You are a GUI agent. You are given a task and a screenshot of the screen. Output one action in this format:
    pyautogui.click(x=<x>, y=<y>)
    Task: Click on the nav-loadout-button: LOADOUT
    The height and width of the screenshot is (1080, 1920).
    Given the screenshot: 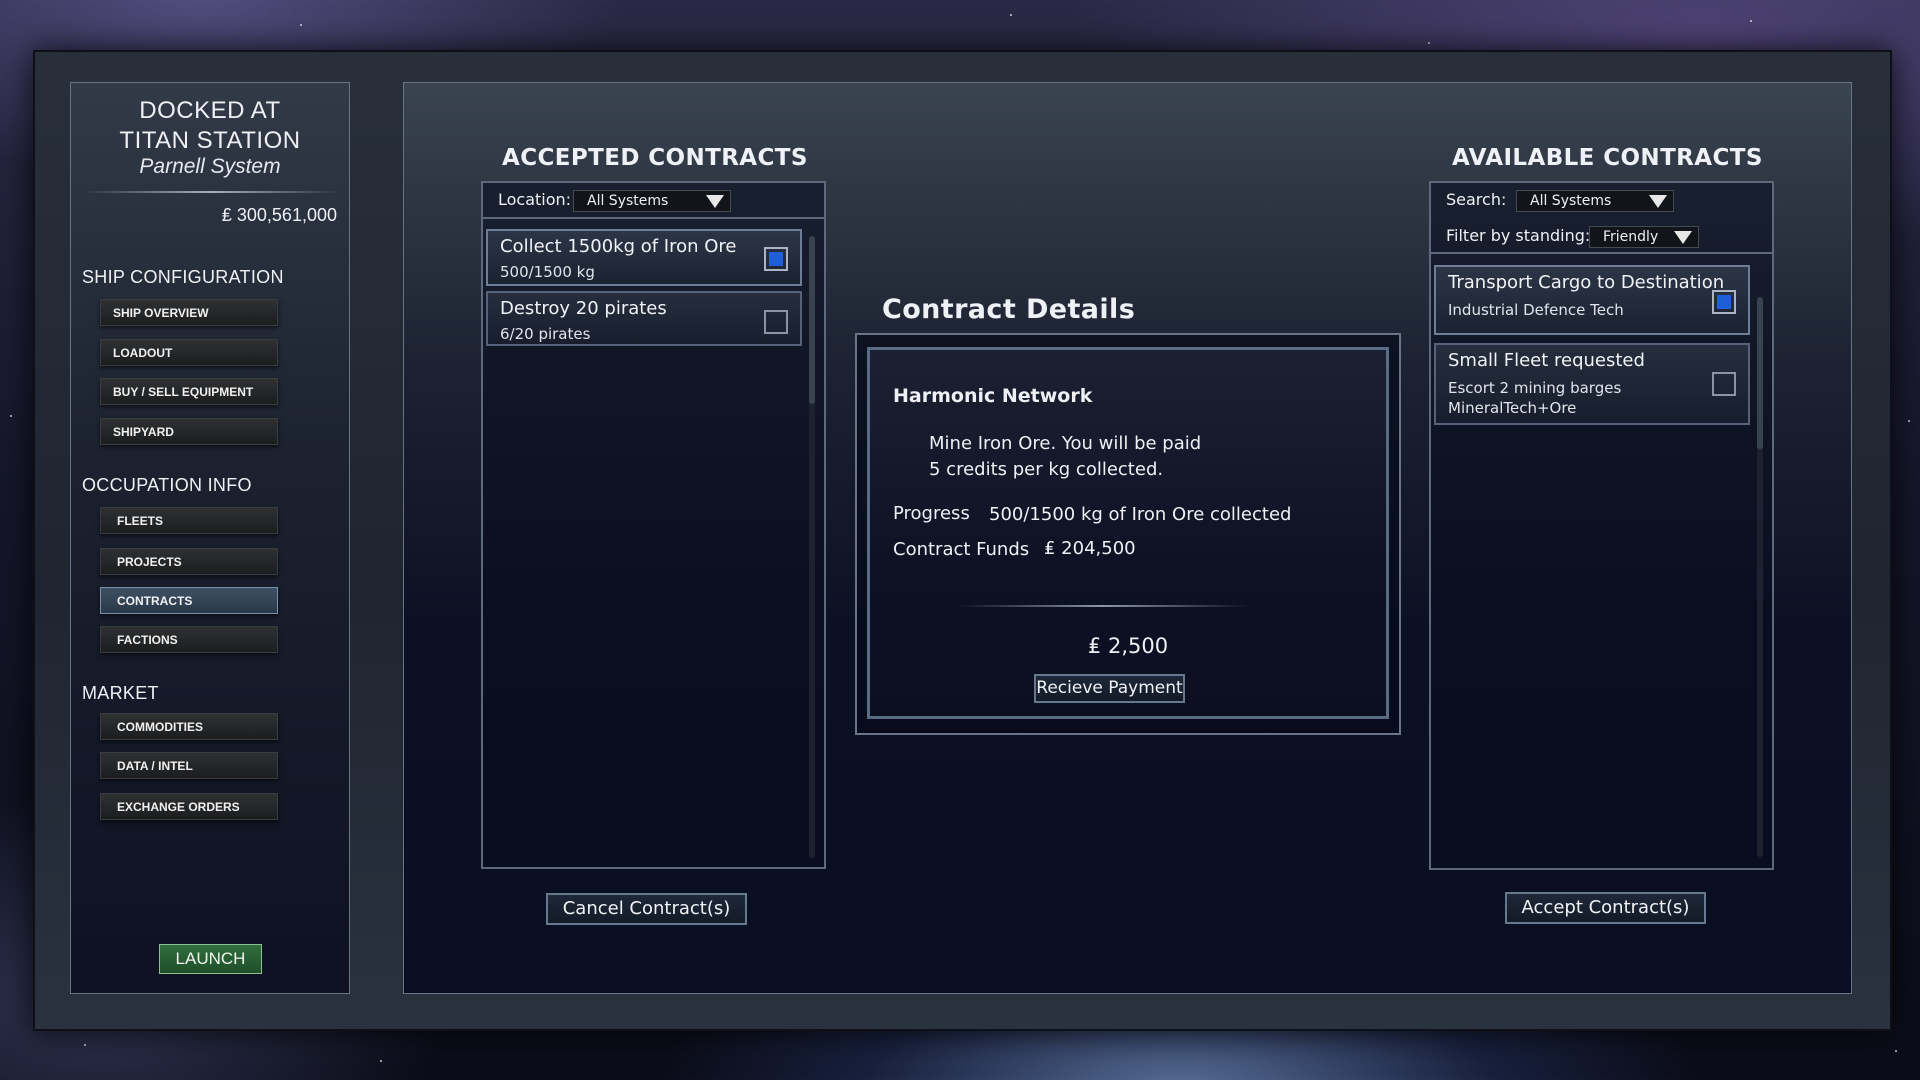 What is the action you would take?
    pyautogui.click(x=189, y=352)
    